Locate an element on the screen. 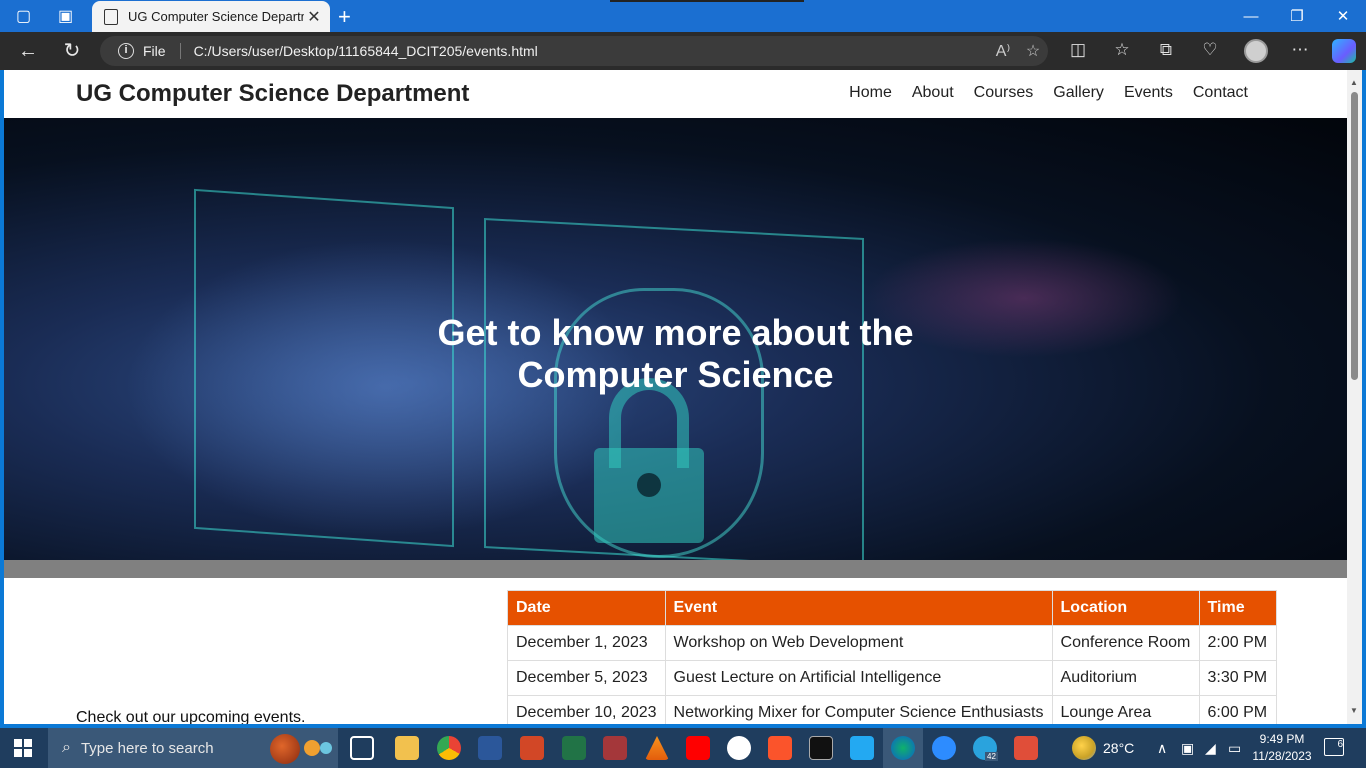 The height and width of the screenshot is (768, 1366). cell-event: Workshop on Web Development is located at coordinates (858, 643).